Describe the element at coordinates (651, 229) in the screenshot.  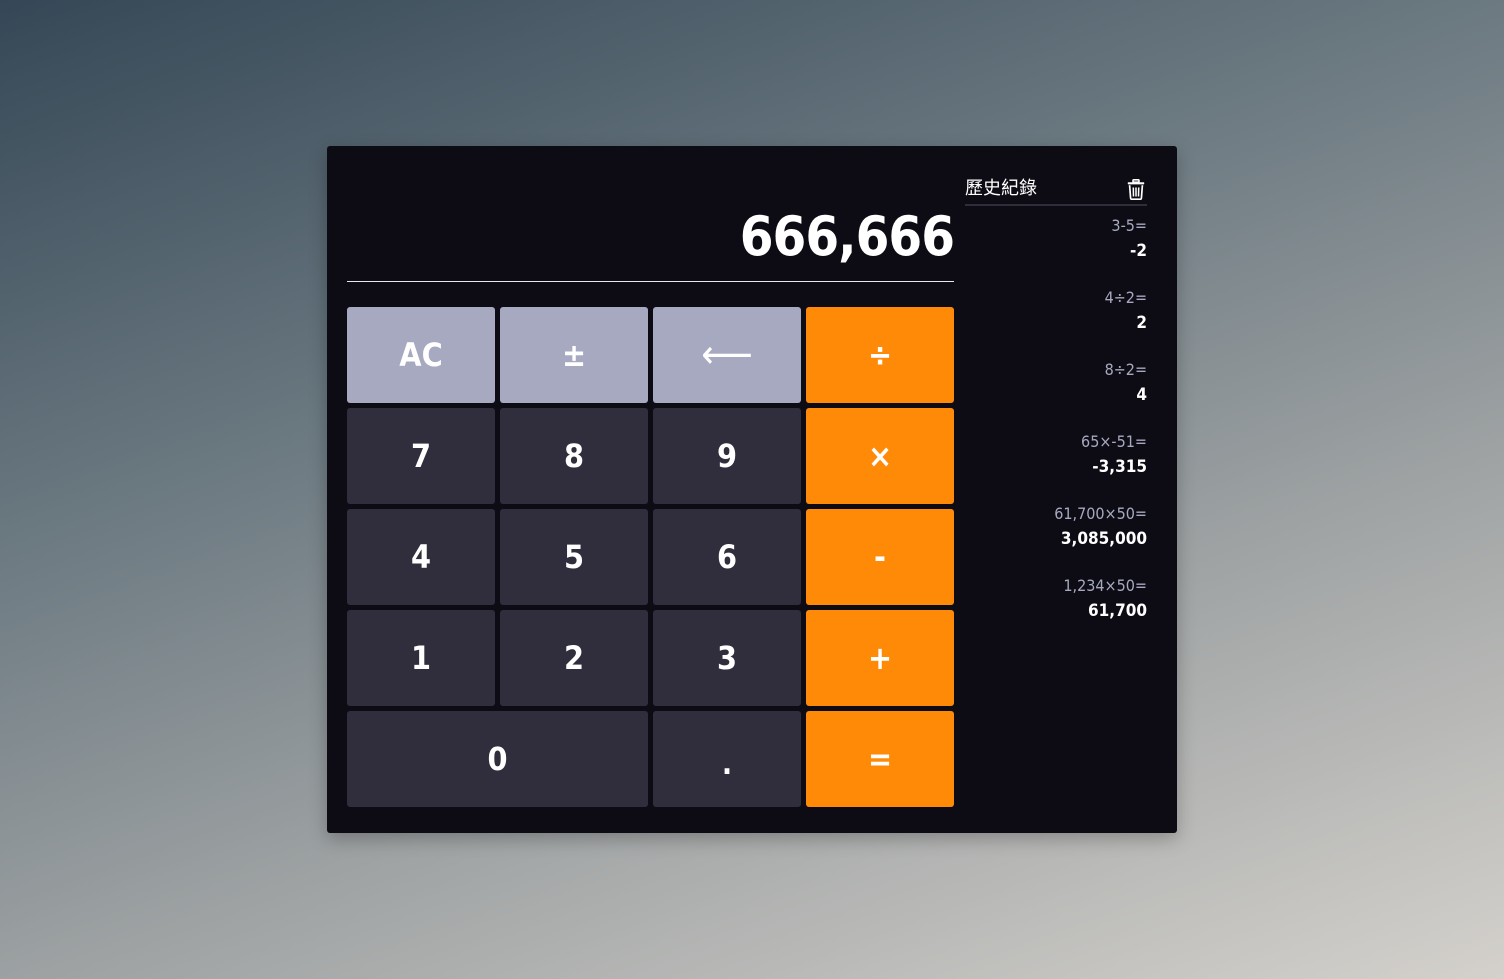
I see `display: 666,666` at that location.